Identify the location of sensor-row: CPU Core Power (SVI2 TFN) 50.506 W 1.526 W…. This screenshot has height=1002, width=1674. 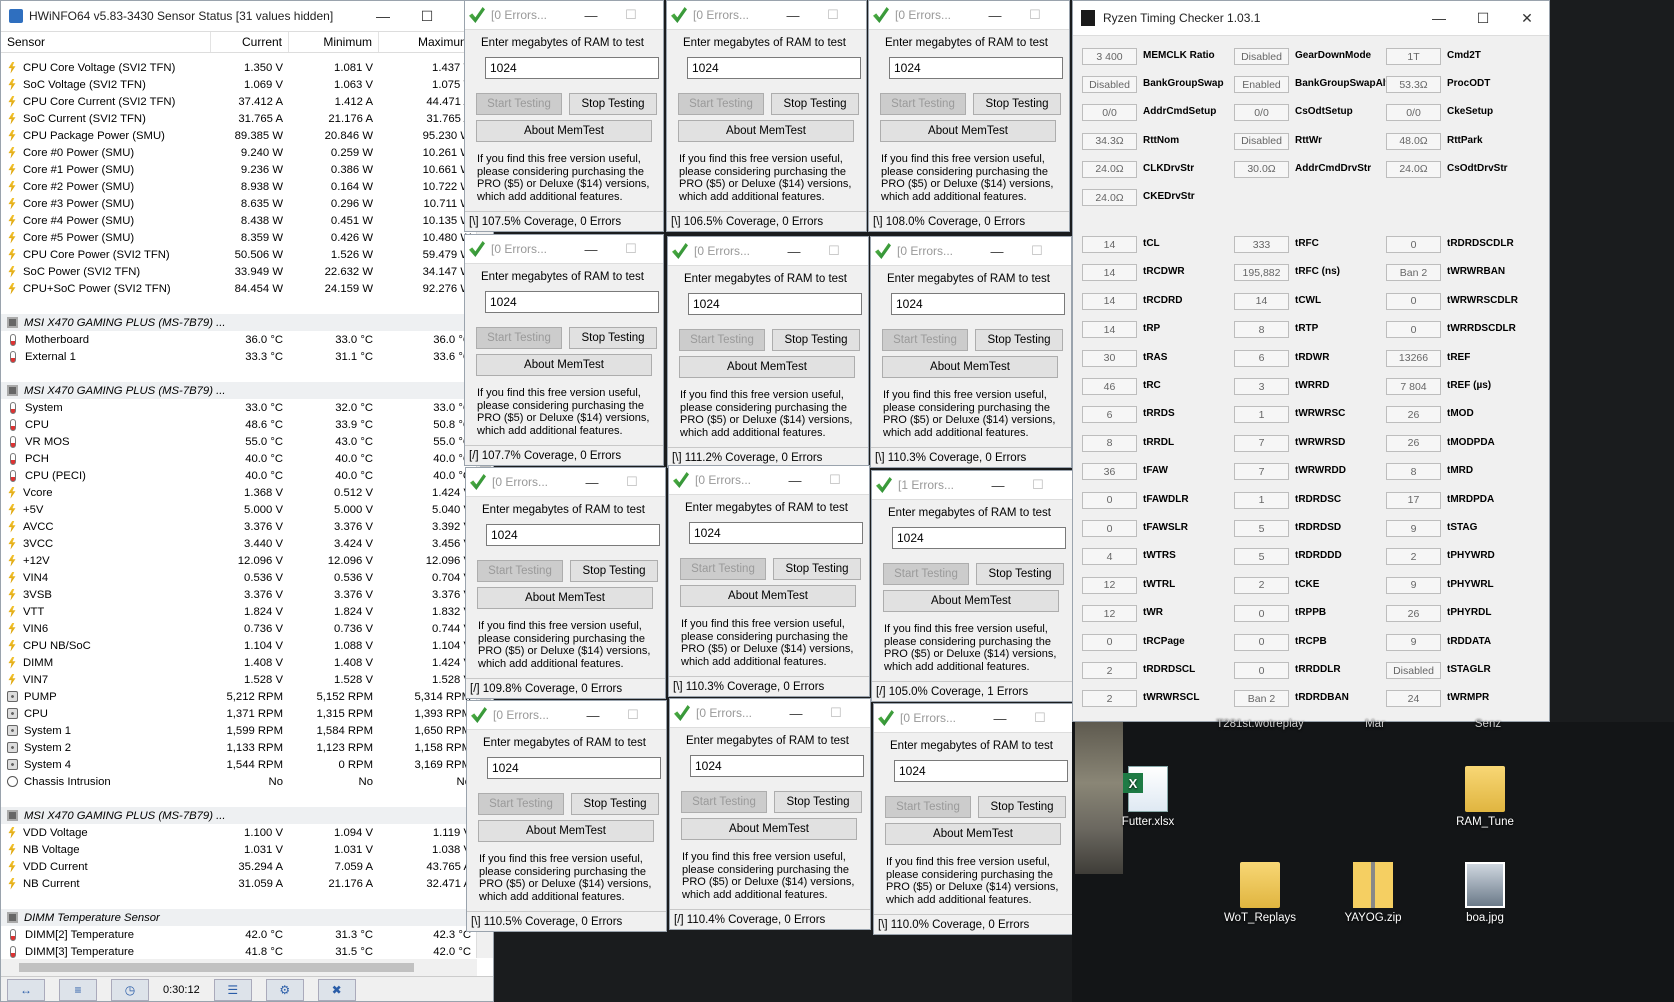
(239, 254).